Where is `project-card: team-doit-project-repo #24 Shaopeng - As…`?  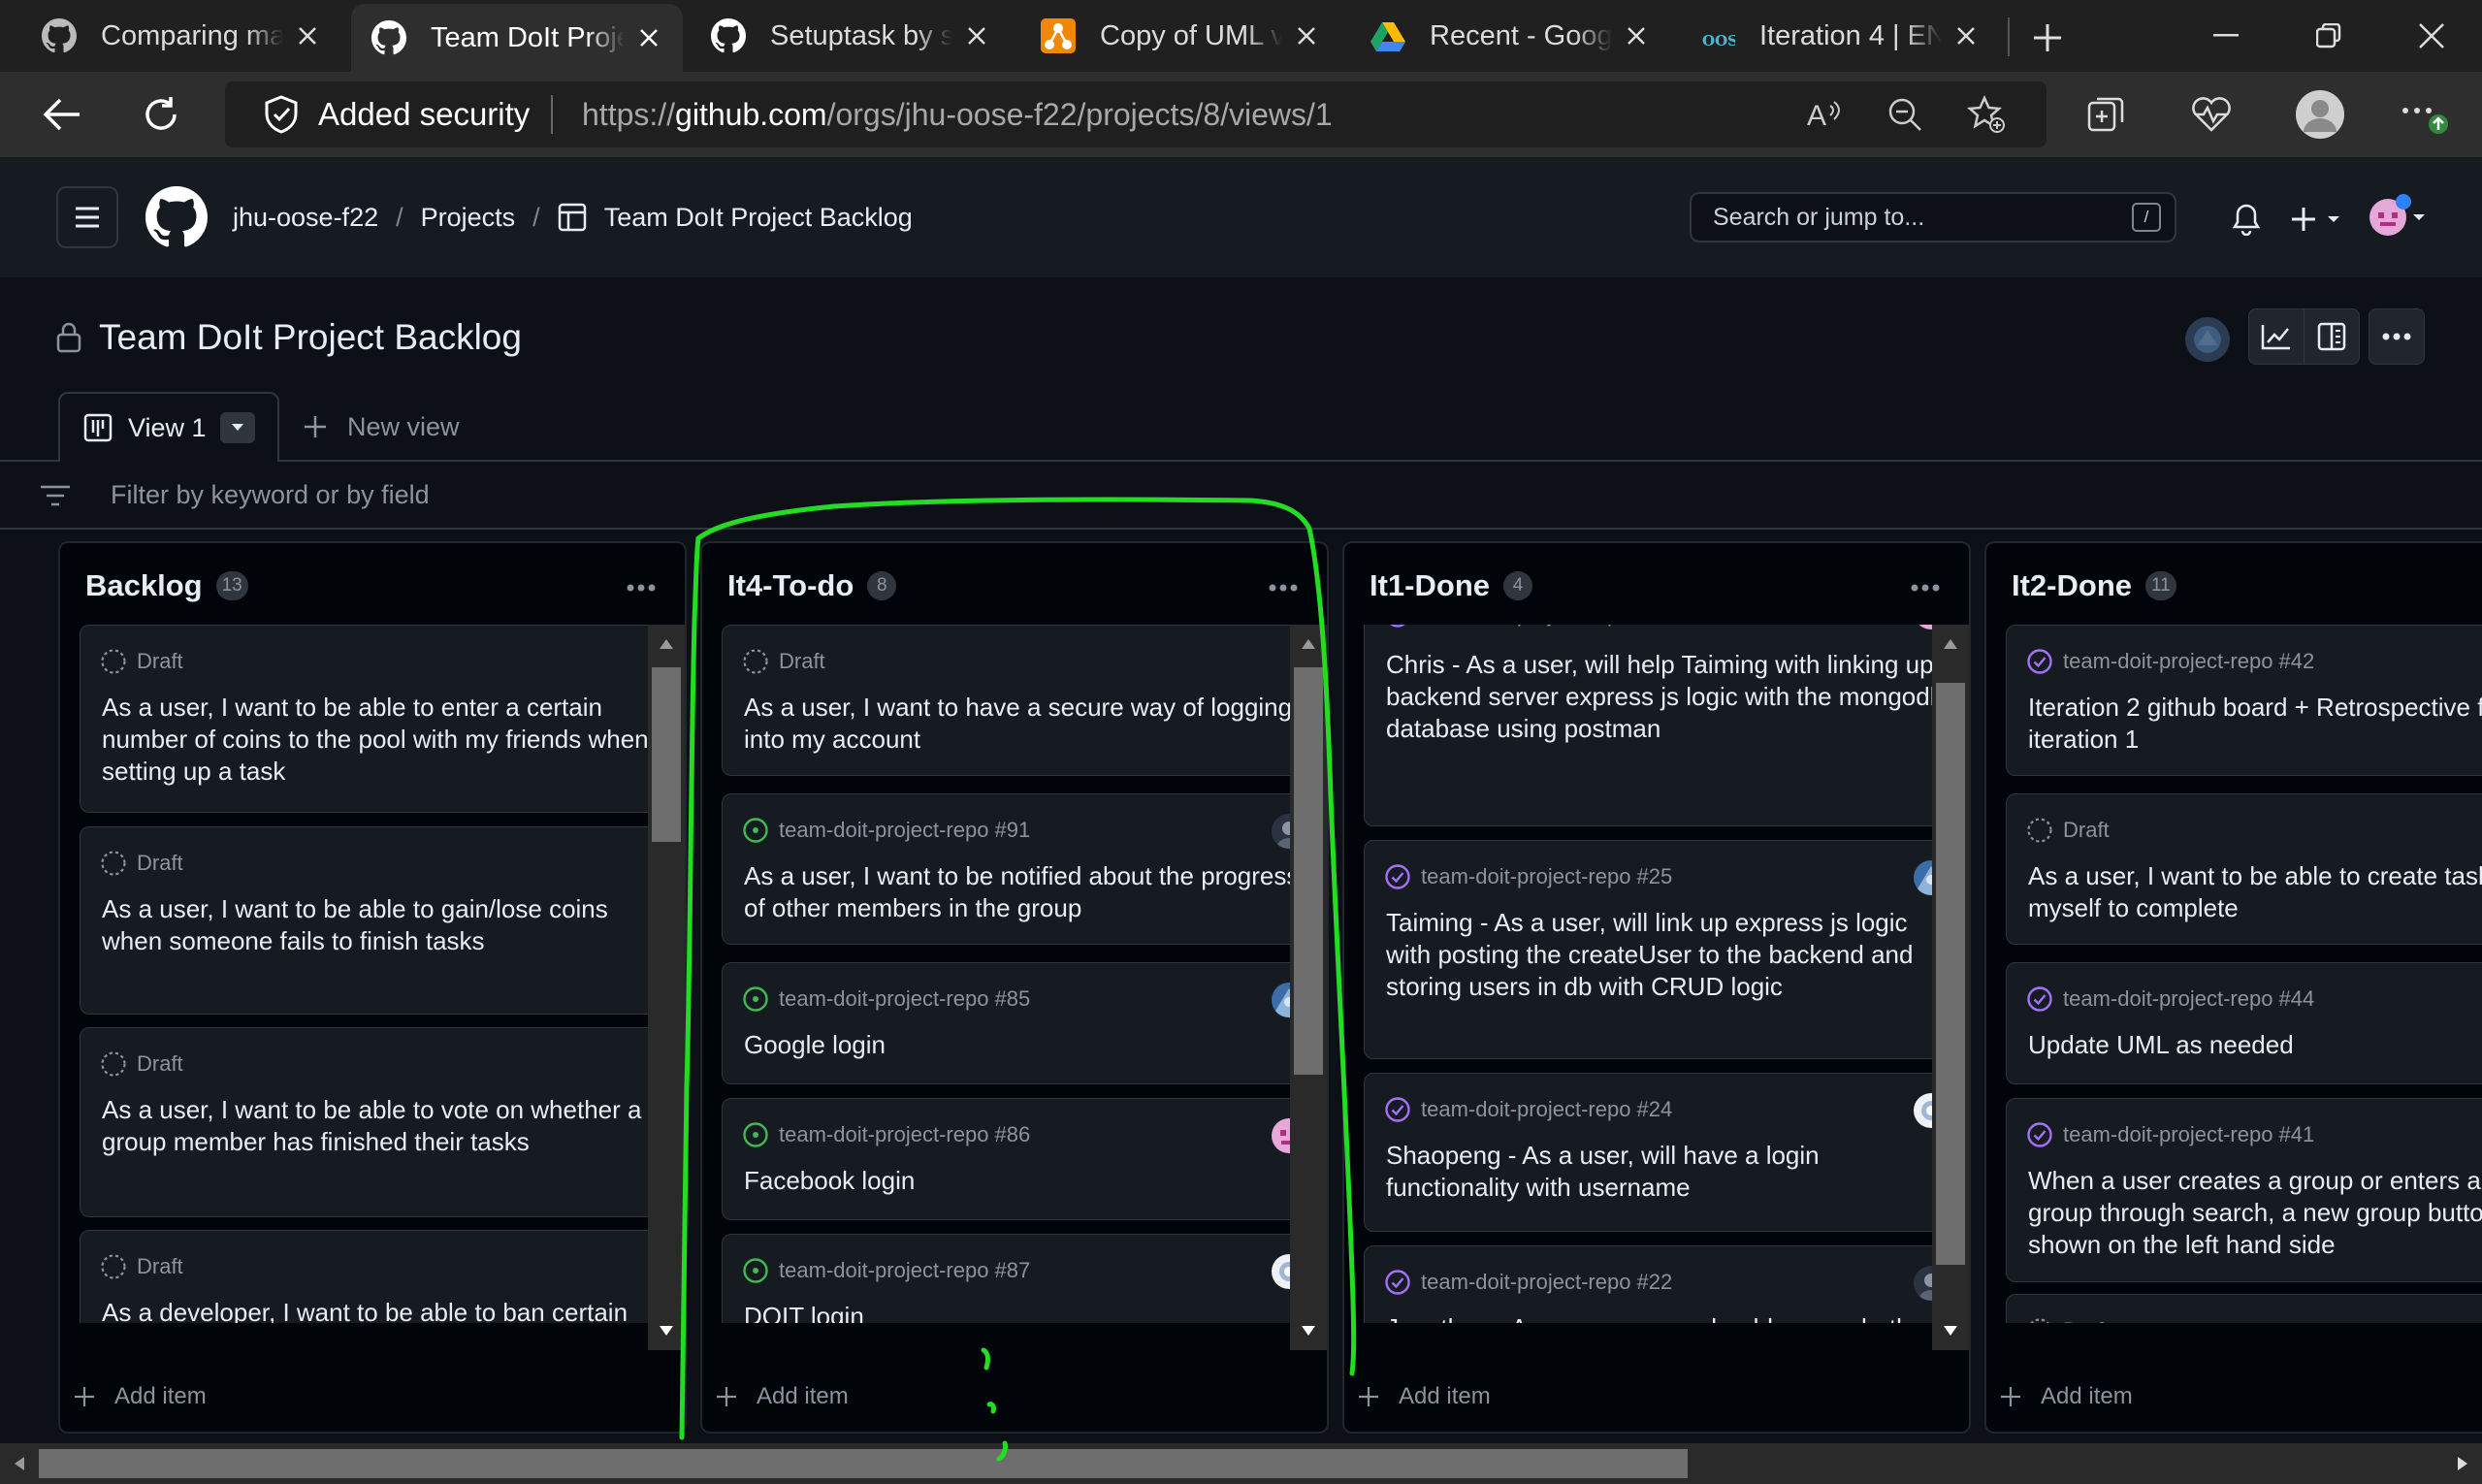 project-card: team-doit-project-repo #24 Shaopeng - As… is located at coordinates (1666, 1152).